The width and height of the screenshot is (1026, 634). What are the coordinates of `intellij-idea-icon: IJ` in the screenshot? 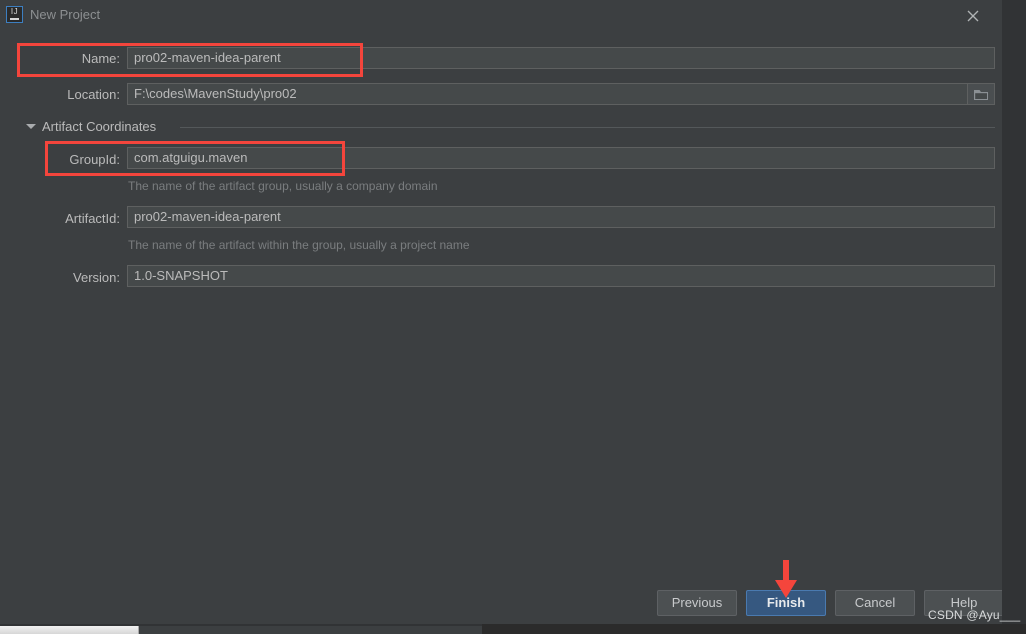 It's located at (14, 14).